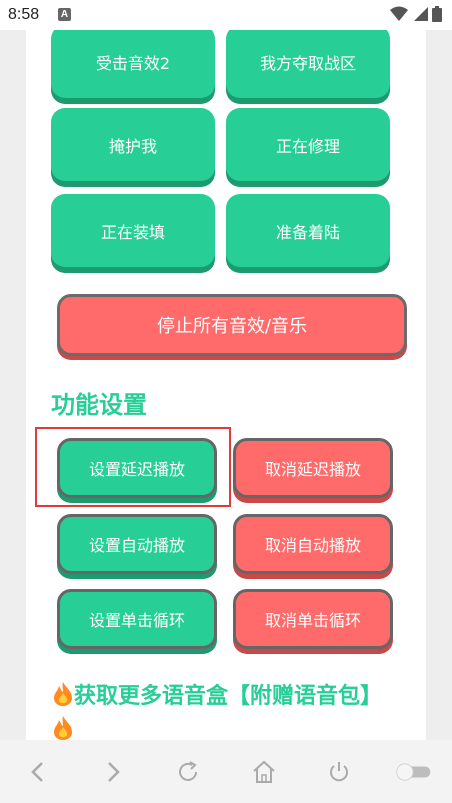  What do you see at coordinates (437, 14) in the screenshot?
I see `battery-icon` at bounding box center [437, 14].